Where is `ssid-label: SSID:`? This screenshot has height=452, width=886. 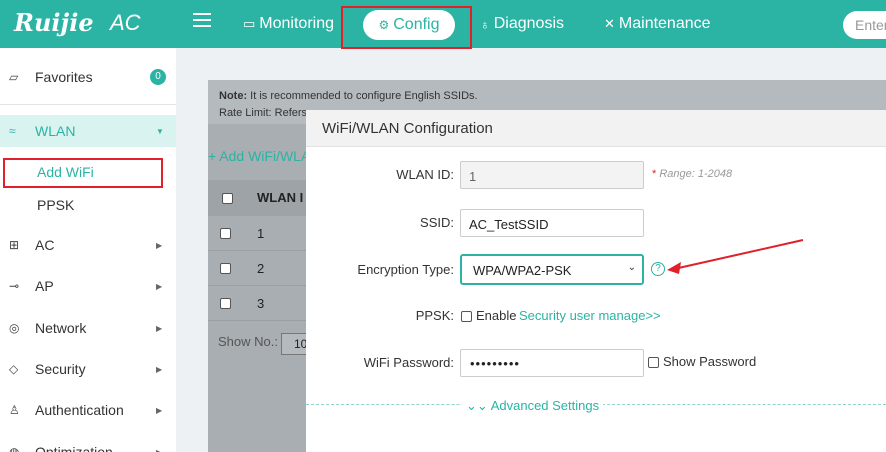
ssid-label: SSID: is located at coordinates (437, 222).